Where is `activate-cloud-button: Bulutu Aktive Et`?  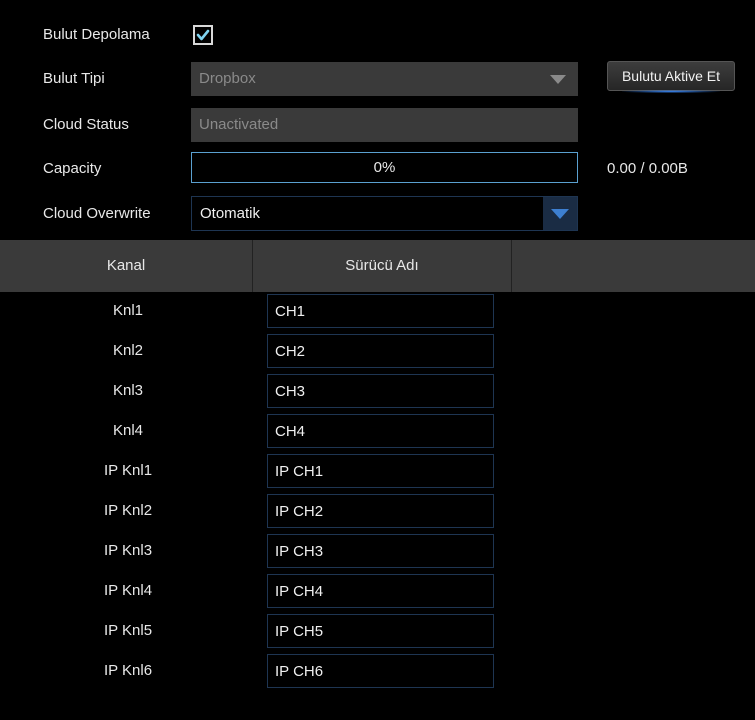
activate-cloud-button: Bulutu Aktive Et is located at coordinates (671, 77).